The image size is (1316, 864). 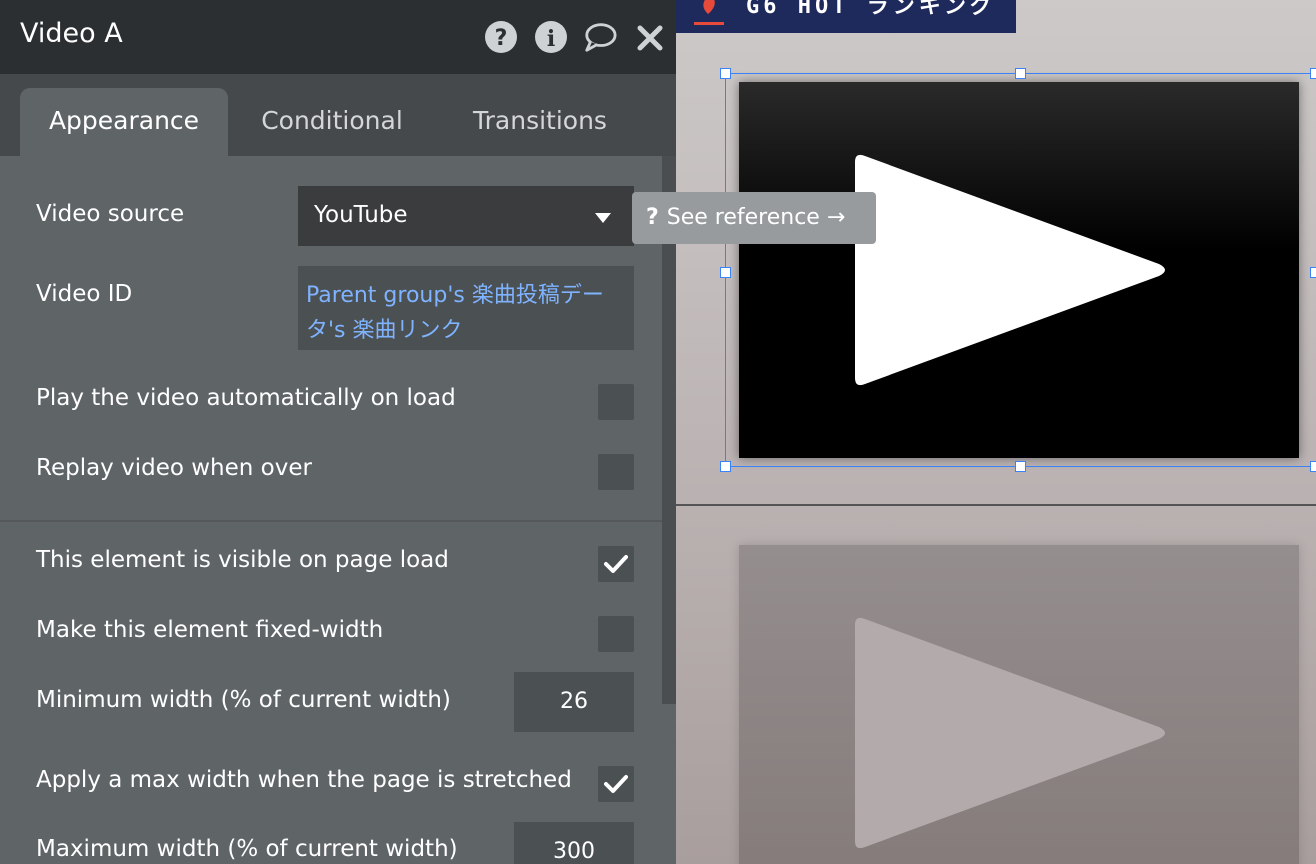 I want to click on panel-title: Video A, so click(x=71, y=33).